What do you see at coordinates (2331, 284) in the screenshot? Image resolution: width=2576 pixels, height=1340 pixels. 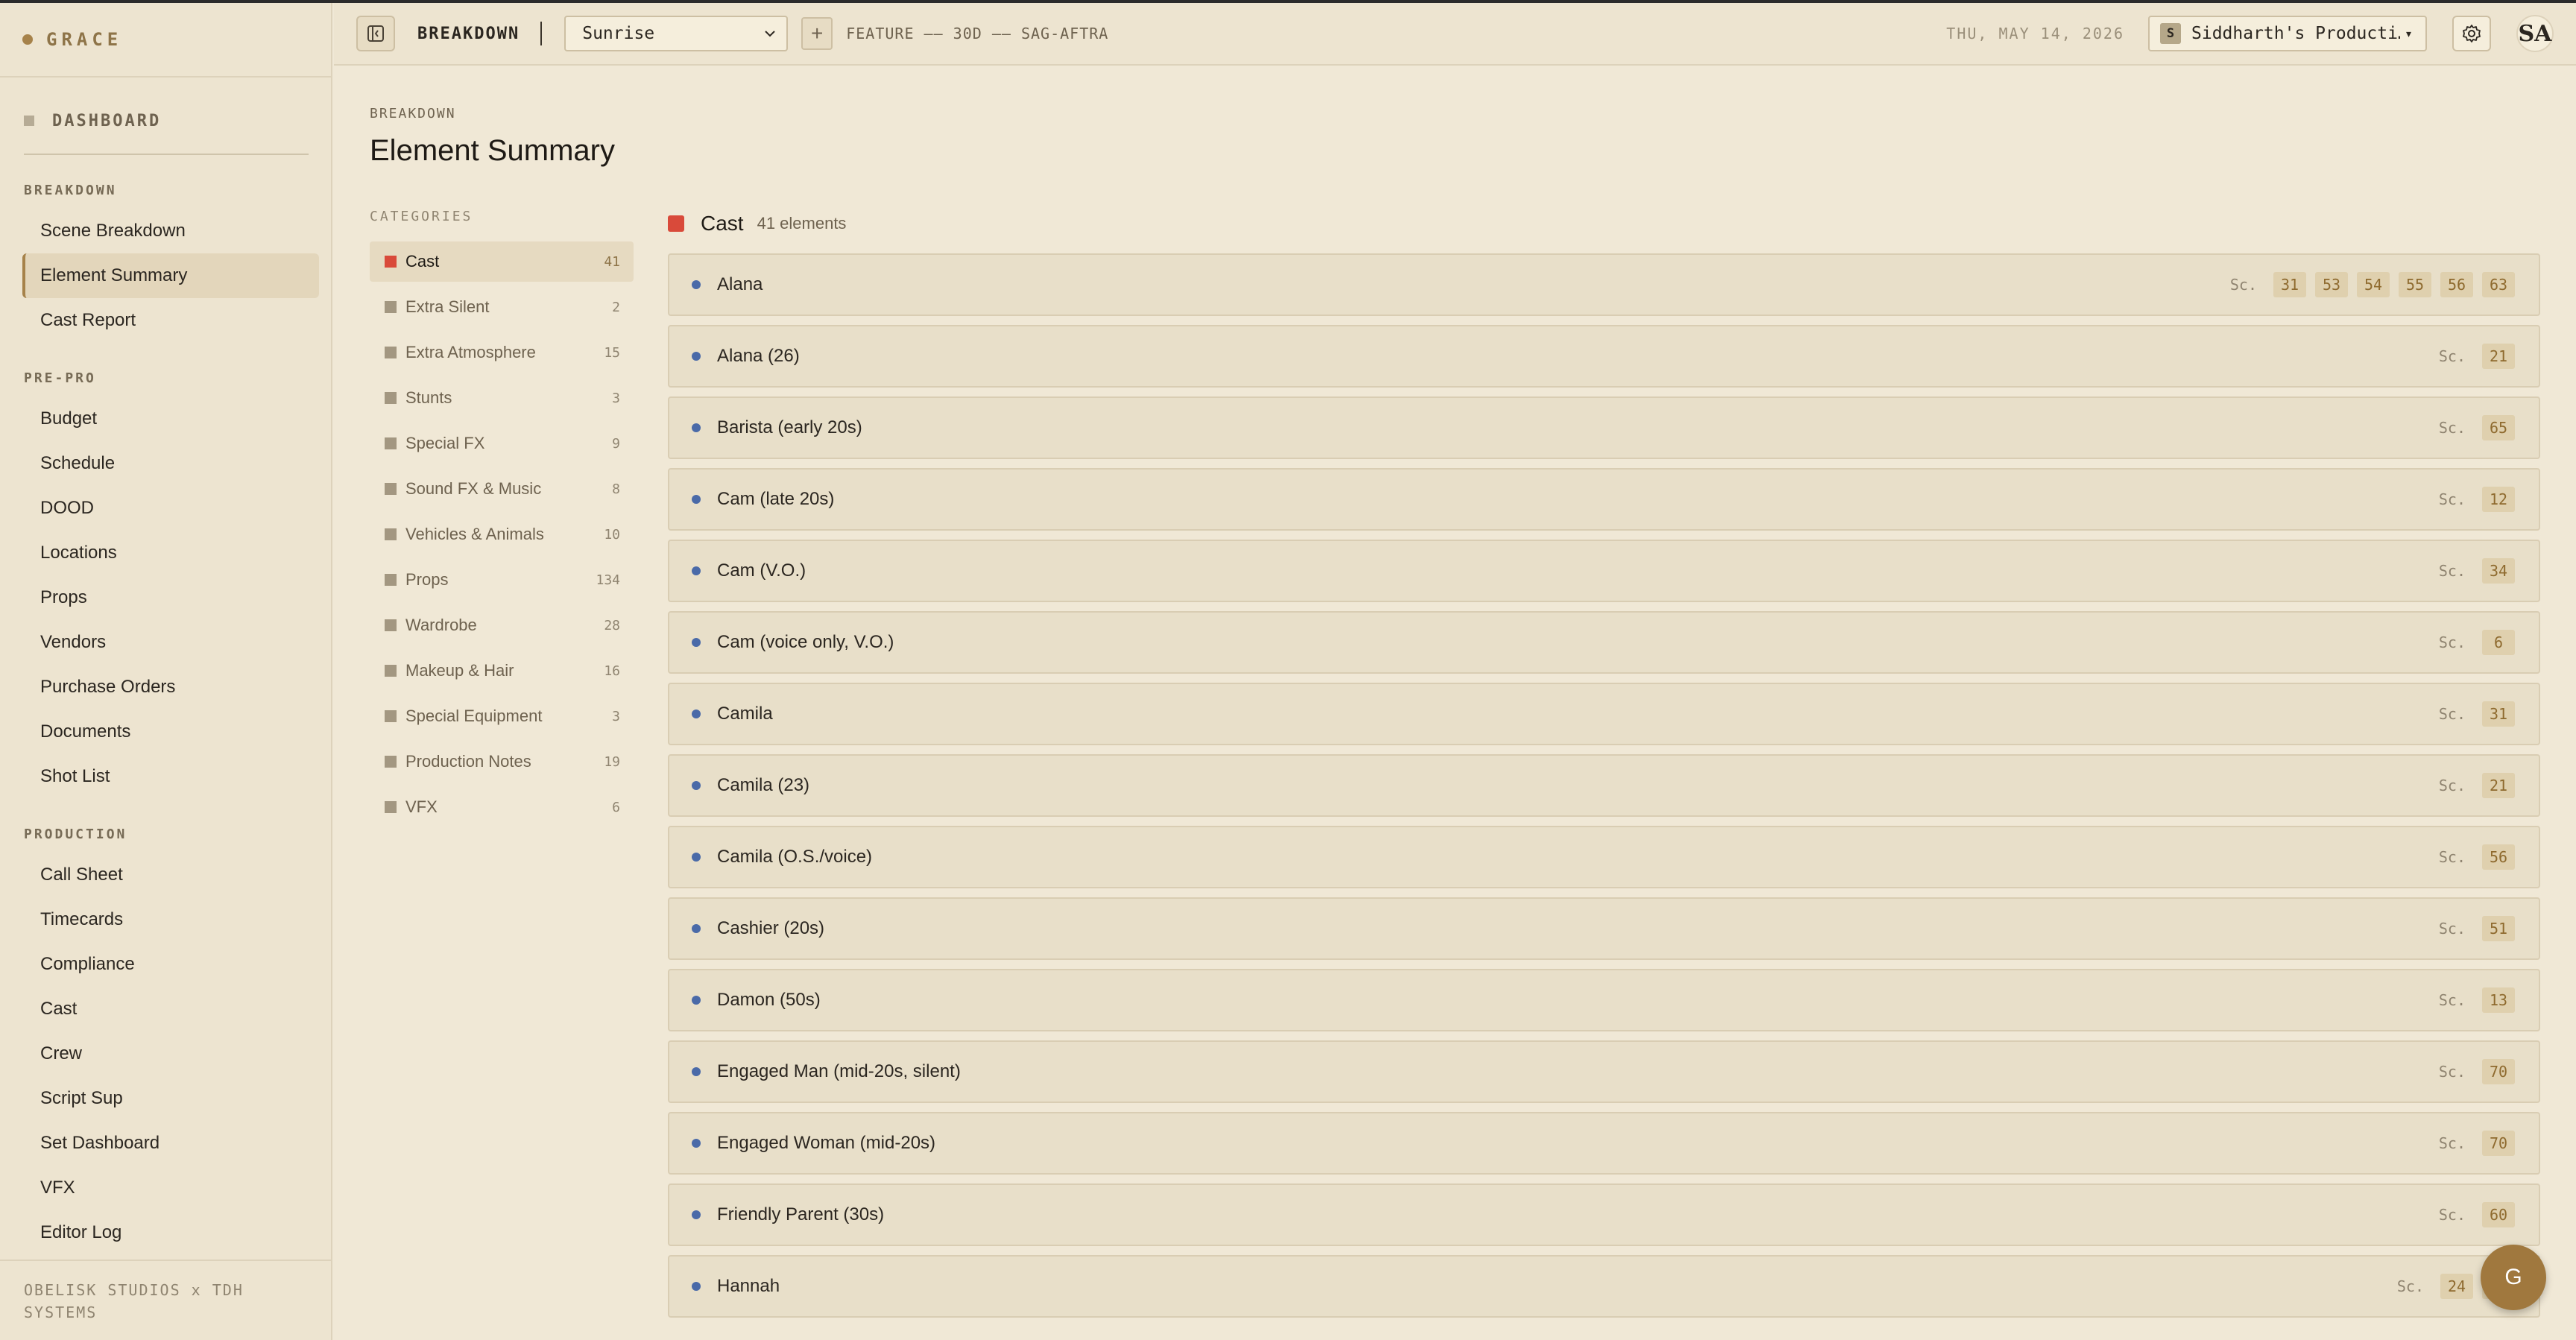 I see `scene-chip: 53` at bounding box center [2331, 284].